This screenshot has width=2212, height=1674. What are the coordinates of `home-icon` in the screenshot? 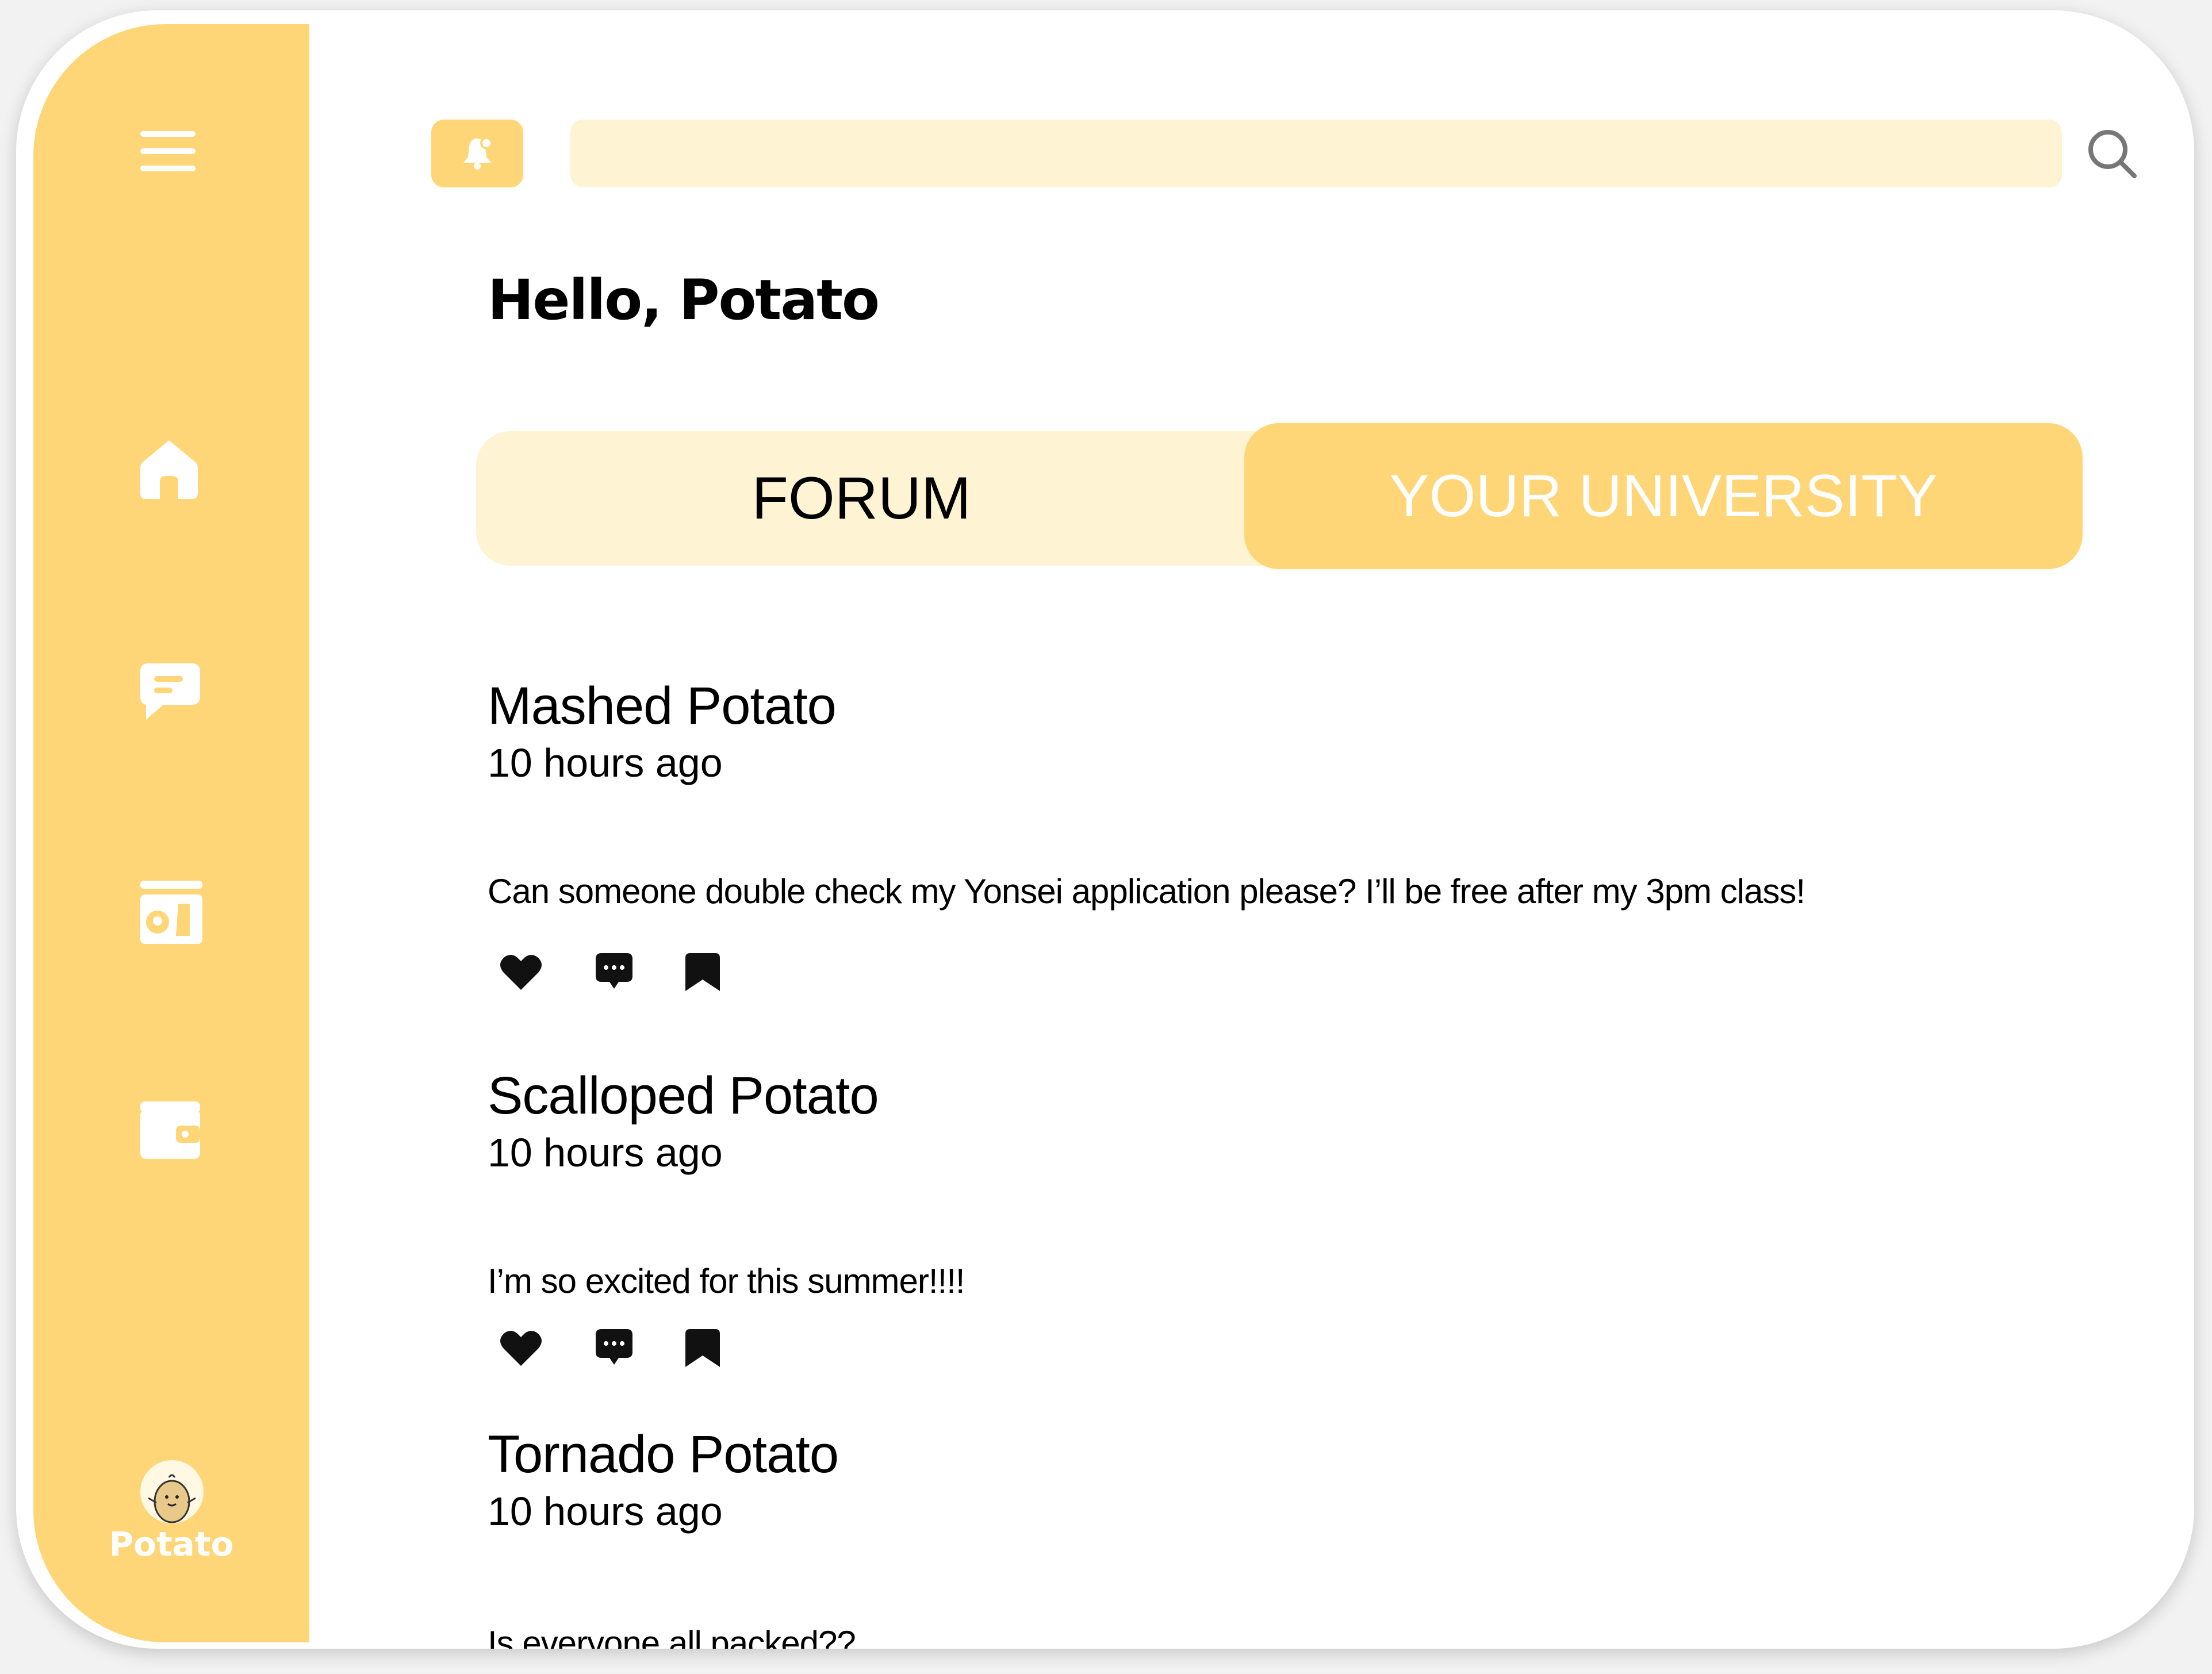 It's located at (169, 469).